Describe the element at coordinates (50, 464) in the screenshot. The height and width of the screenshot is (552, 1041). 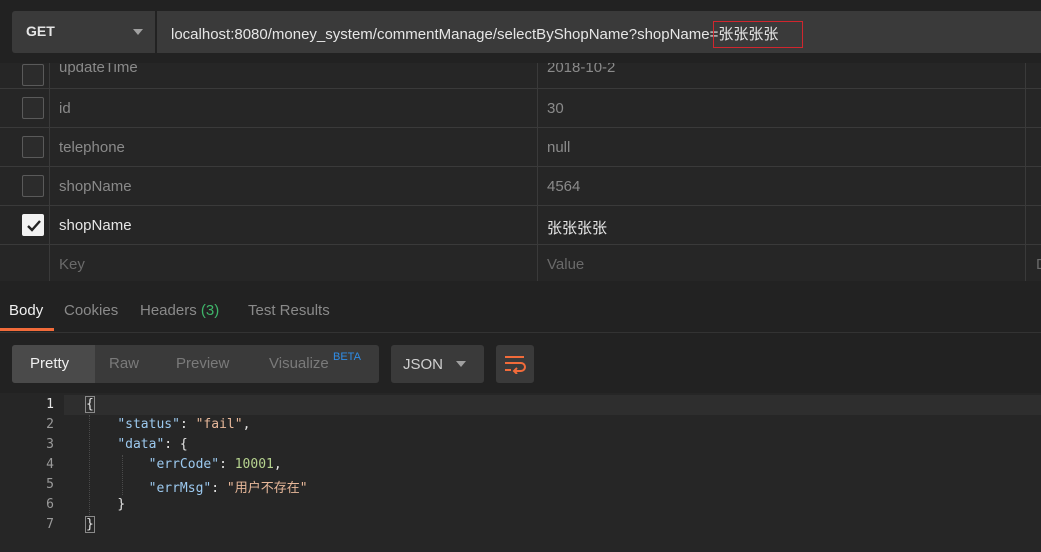
I see `line-number: 4` at that location.